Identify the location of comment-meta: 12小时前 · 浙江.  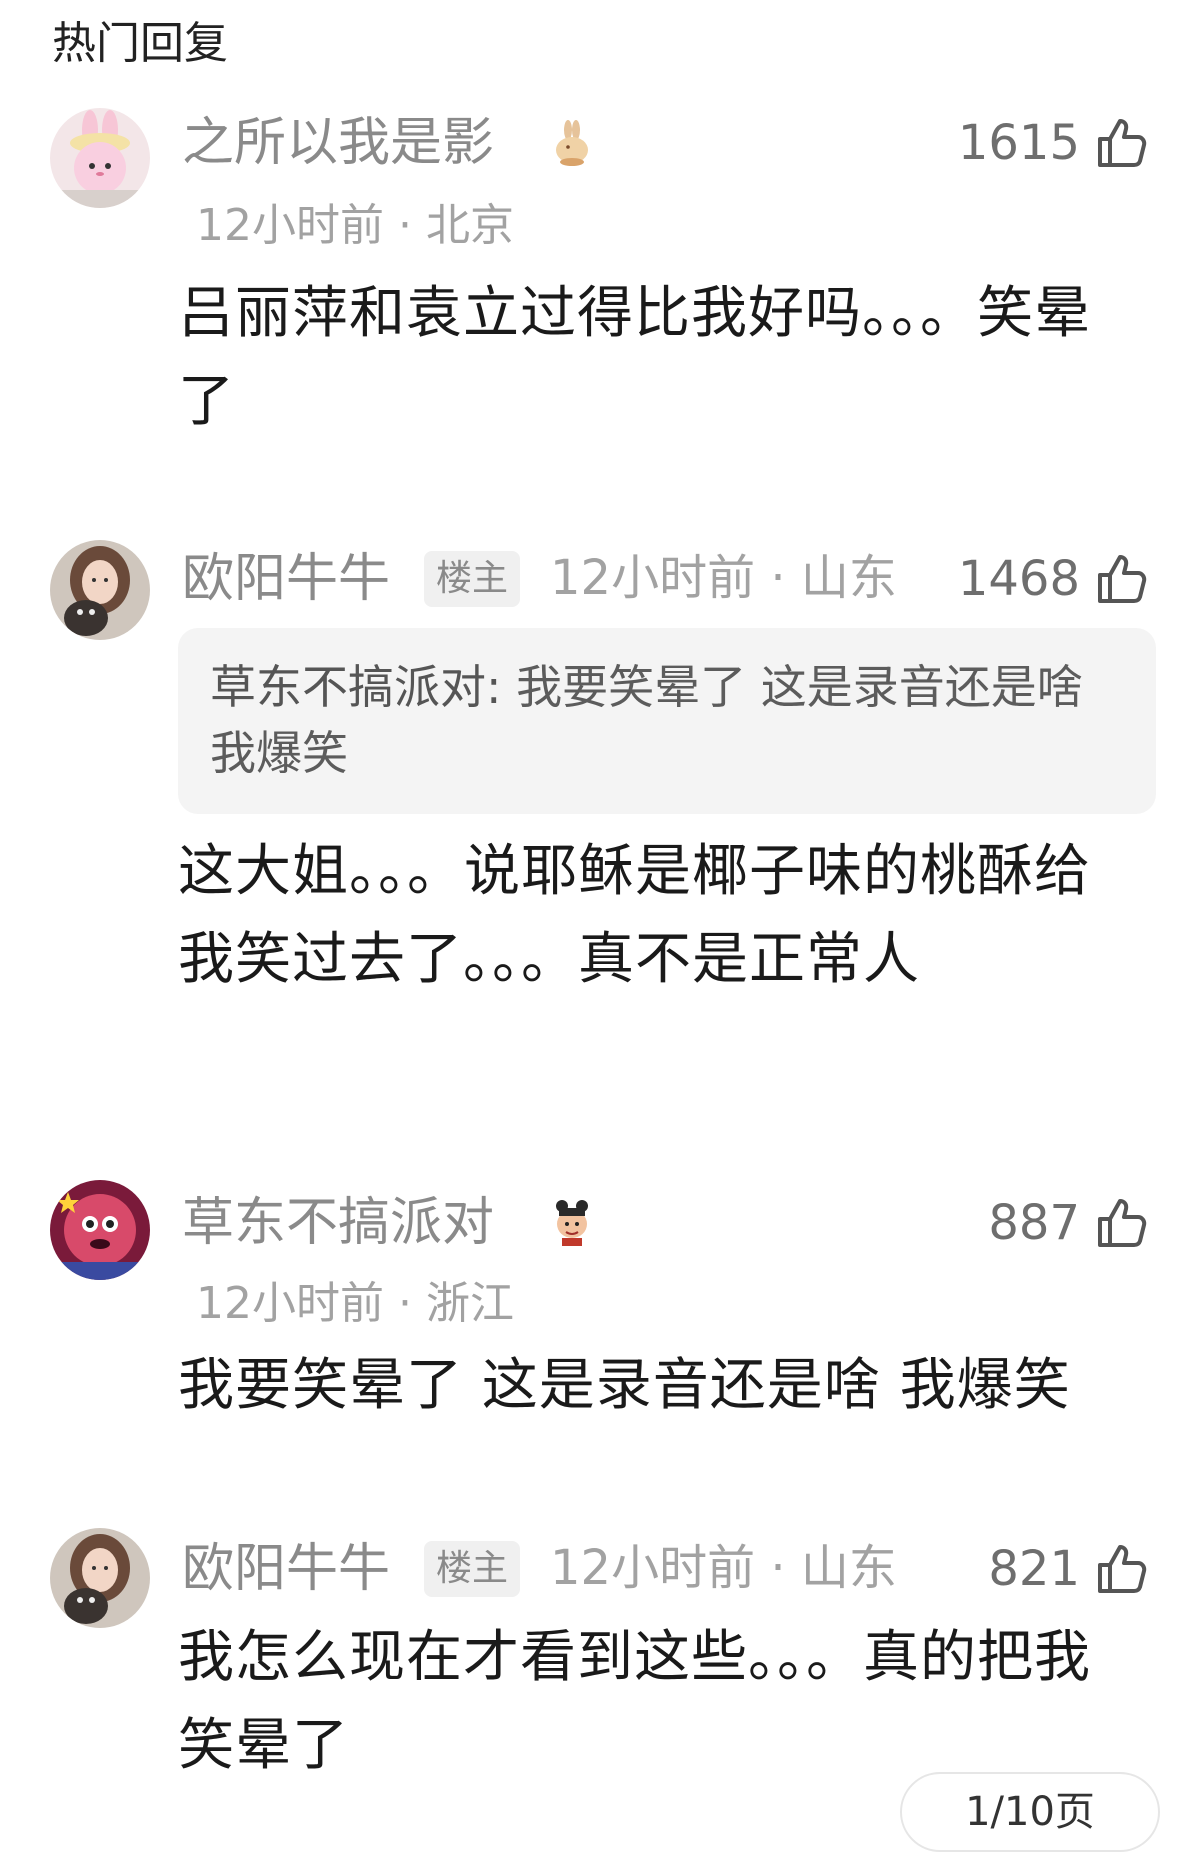
(355, 1304).